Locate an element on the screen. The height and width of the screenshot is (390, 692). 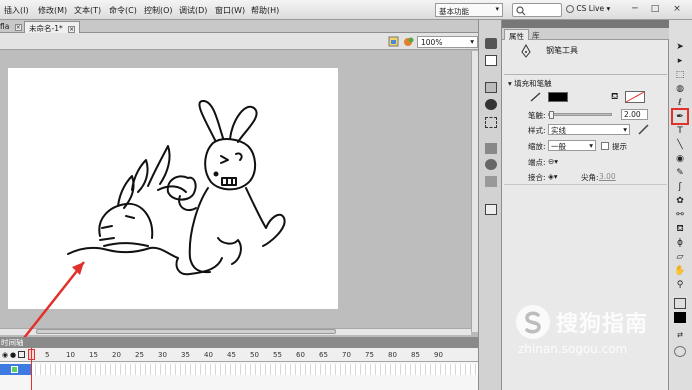
timeline-header: 时间轴 is located at coordinates (239, 342).